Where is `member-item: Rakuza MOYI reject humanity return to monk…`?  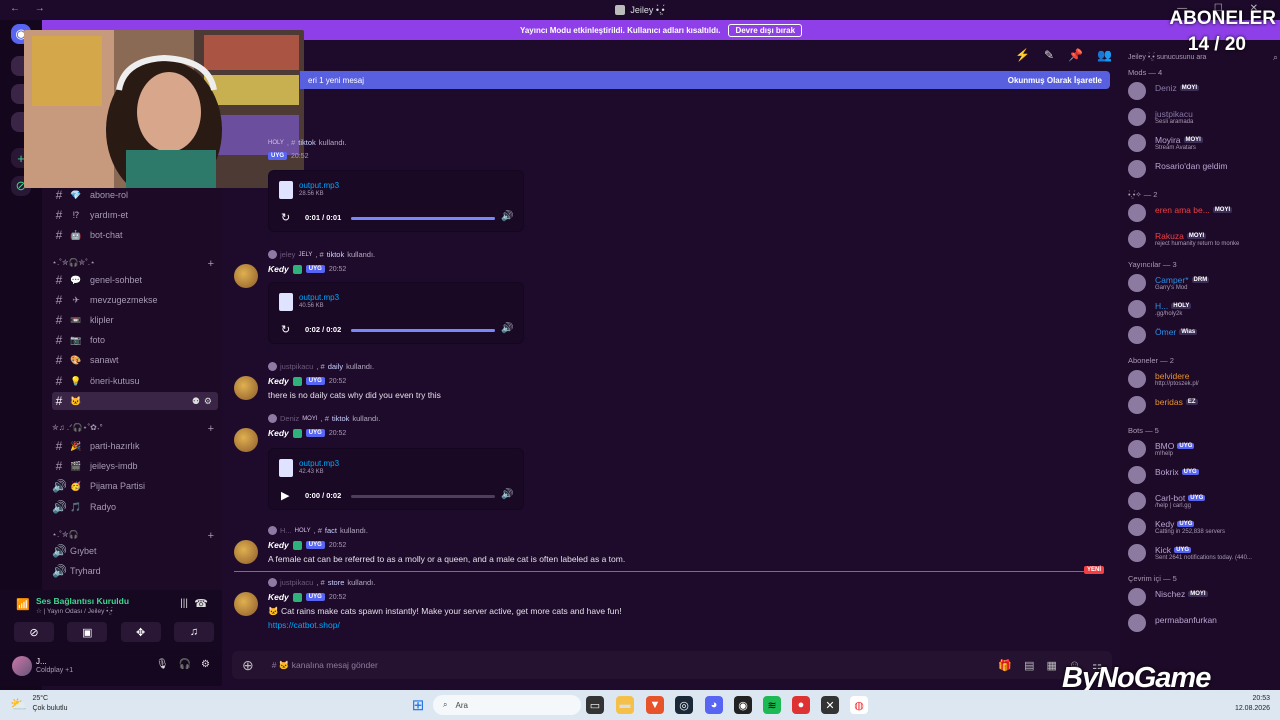 member-item: Rakuza MOYI reject humanity return to monk… is located at coordinates (1202, 239).